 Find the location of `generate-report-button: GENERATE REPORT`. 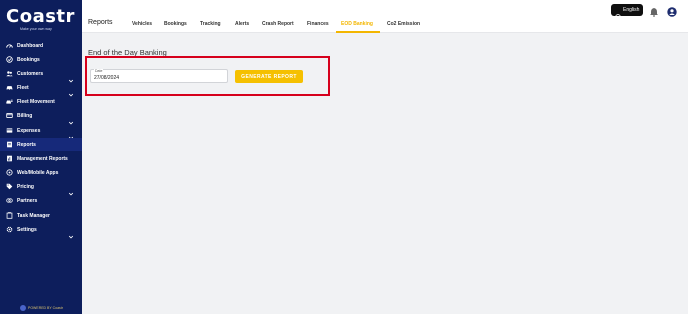

generate-report-button: GENERATE REPORT is located at coordinates (269, 76).